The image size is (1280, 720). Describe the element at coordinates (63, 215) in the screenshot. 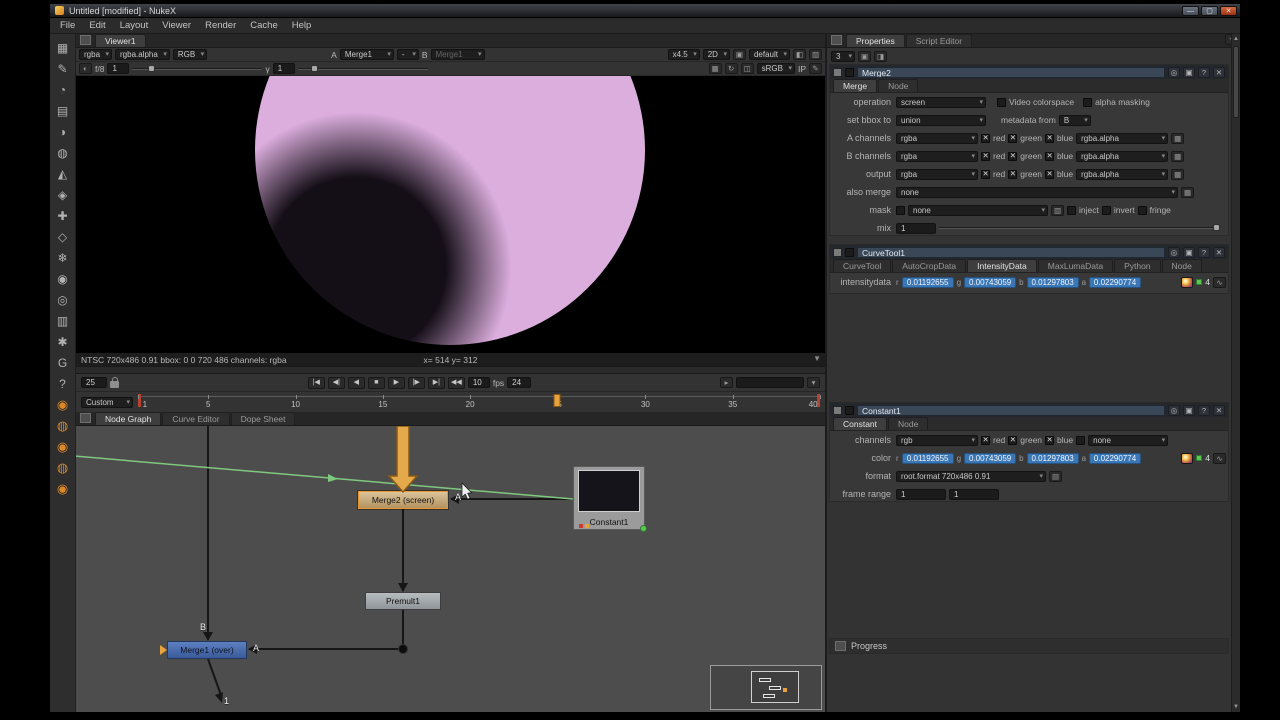

I see `transform-tools-icon: ✚` at that location.